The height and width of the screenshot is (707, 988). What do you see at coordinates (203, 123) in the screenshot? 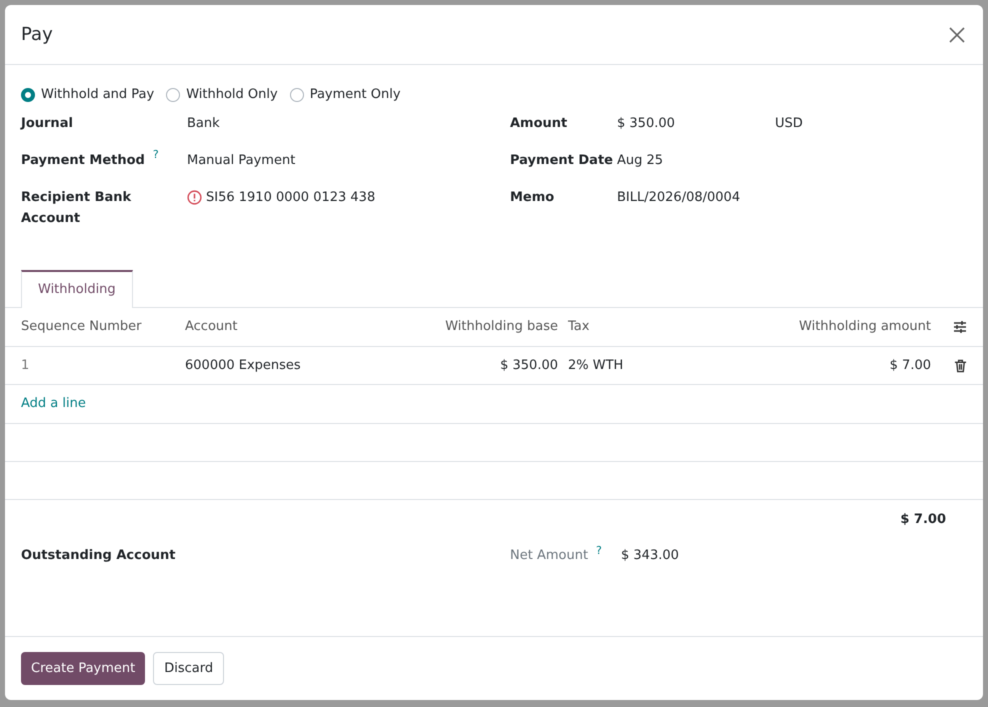
I see `field-value: Bank` at bounding box center [203, 123].